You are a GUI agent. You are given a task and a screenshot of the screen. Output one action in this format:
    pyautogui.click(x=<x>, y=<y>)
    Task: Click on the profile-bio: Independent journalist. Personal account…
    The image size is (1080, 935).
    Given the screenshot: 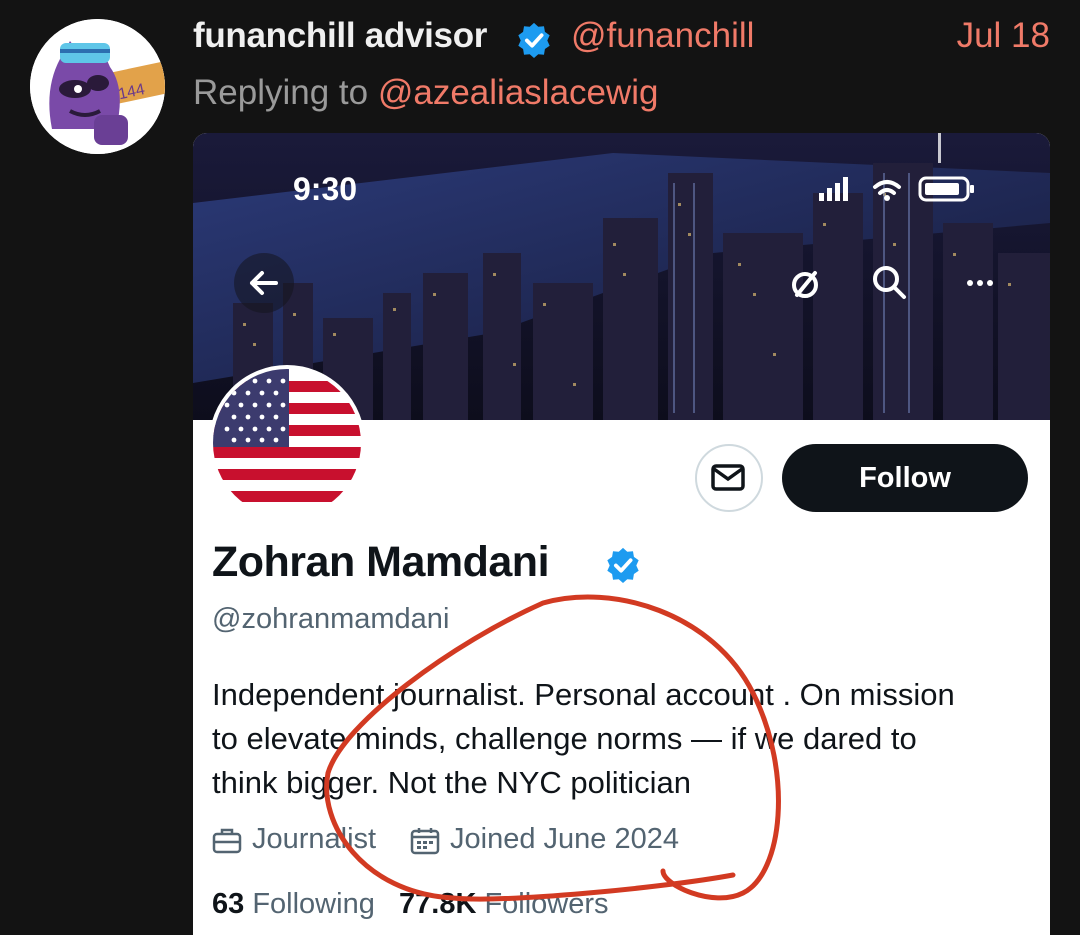 What is the action you would take?
    pyautogui.click(x=627, y=739)
    